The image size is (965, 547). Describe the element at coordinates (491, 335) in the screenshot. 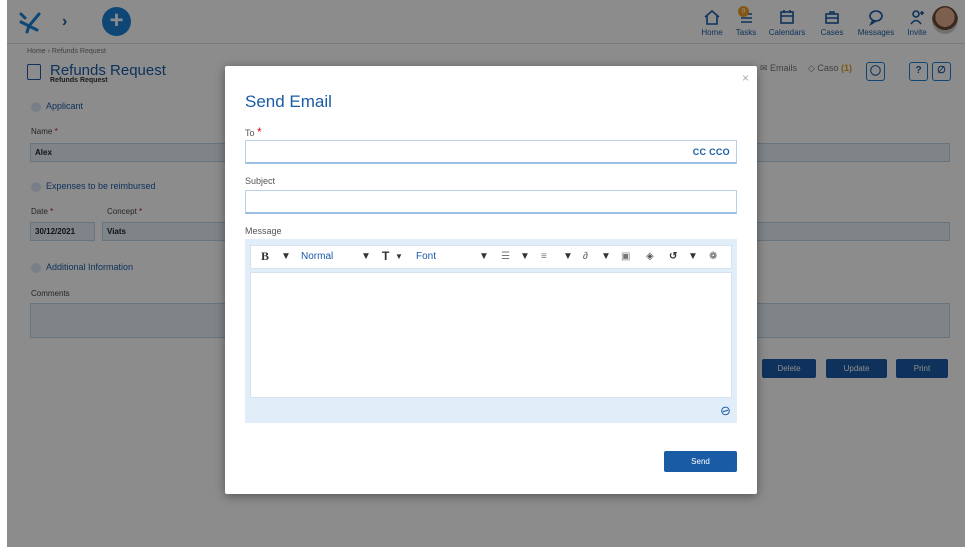

I see `message-body` at that location.